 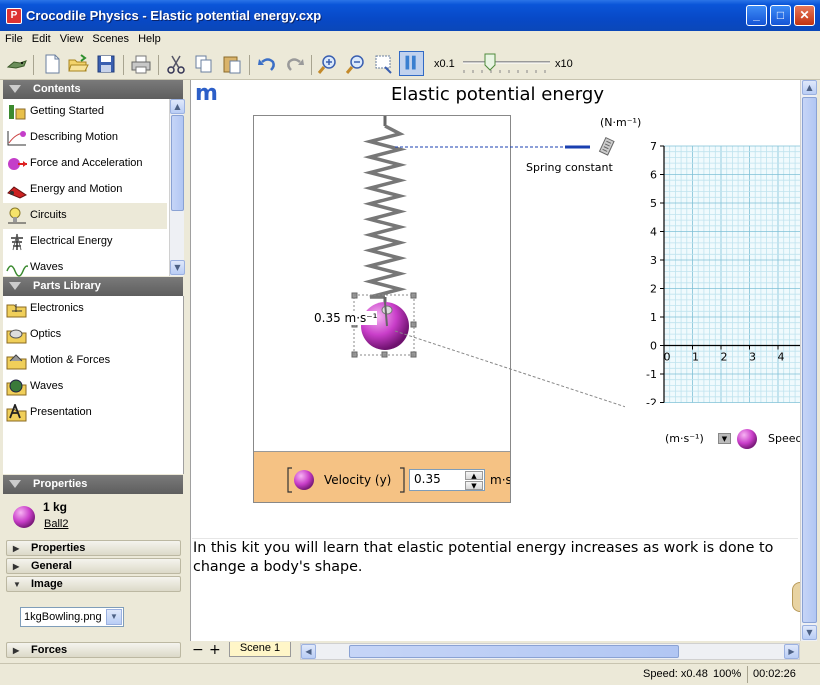 I want to click on x-tick-label: 3, so click(x=752, y=357).